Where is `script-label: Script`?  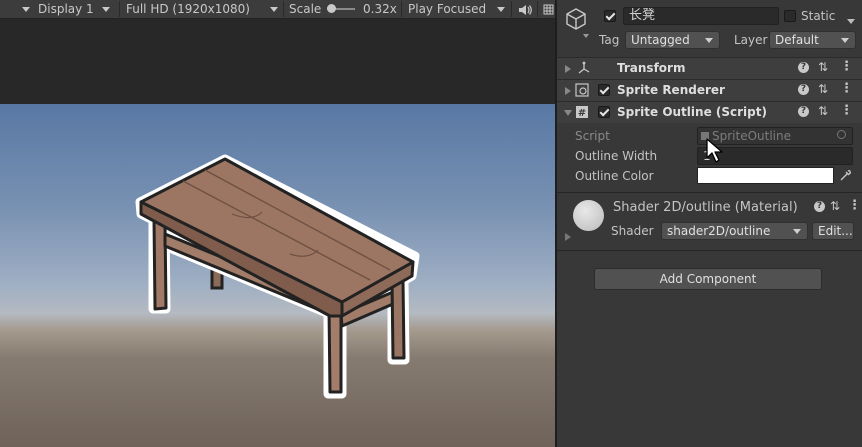 script-label: Script is located at coordinates (592, 136).